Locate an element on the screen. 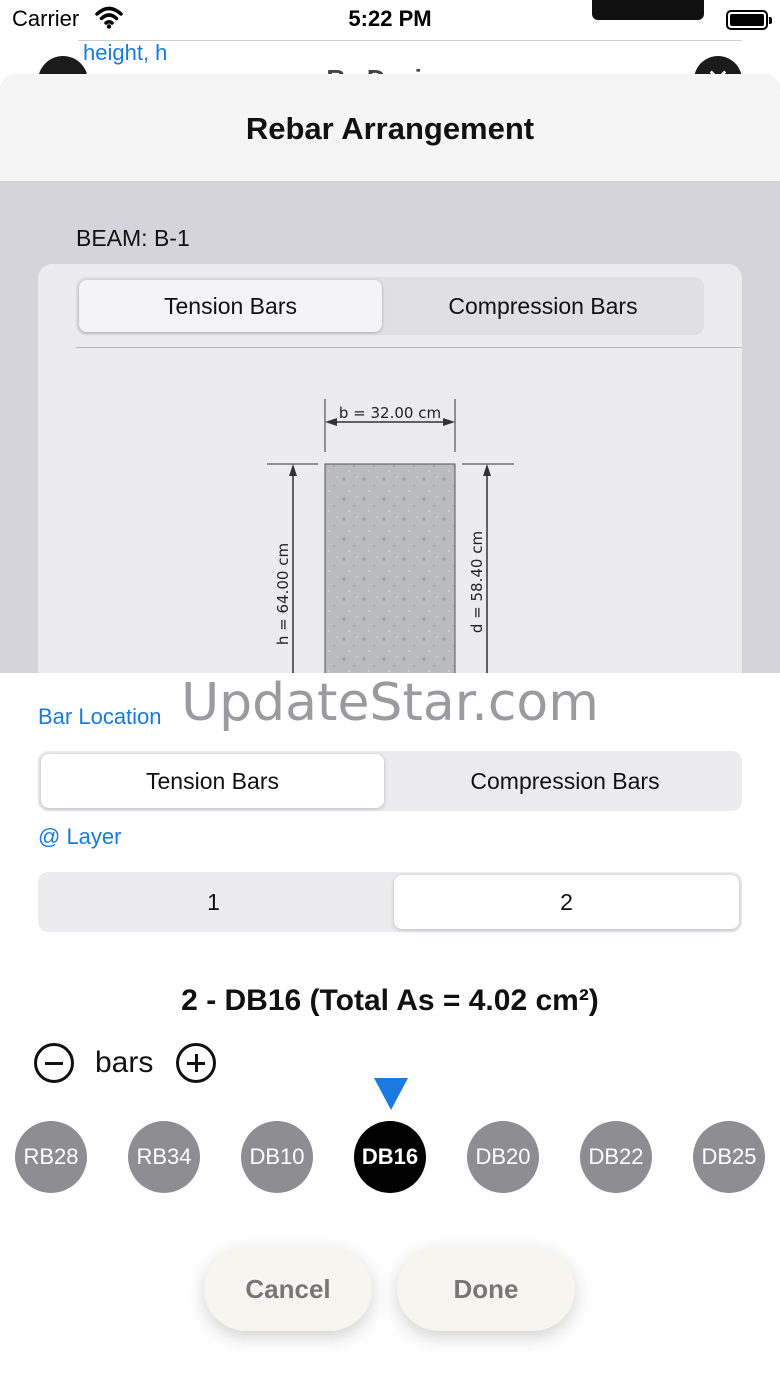  concrete-section is located at coordinates (390, 578).